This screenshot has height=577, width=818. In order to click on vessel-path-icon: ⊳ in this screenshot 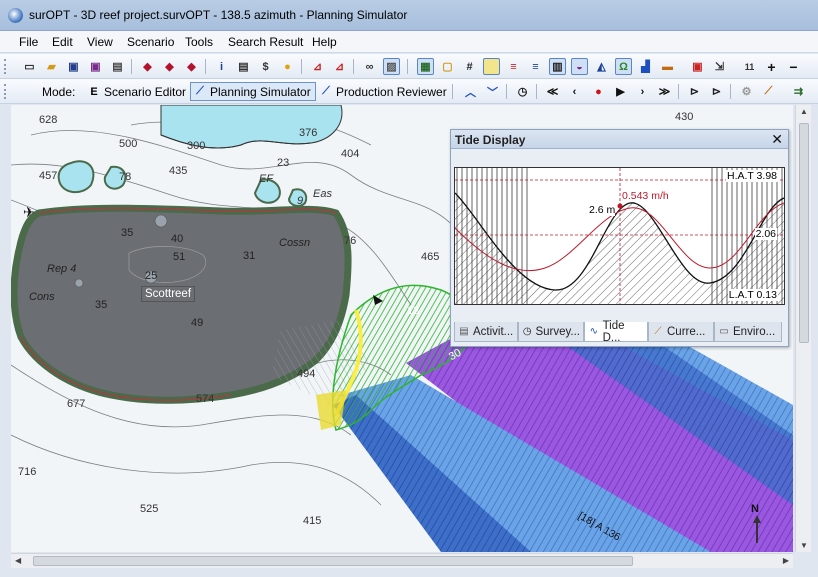, I will do `click(716, 91)`.